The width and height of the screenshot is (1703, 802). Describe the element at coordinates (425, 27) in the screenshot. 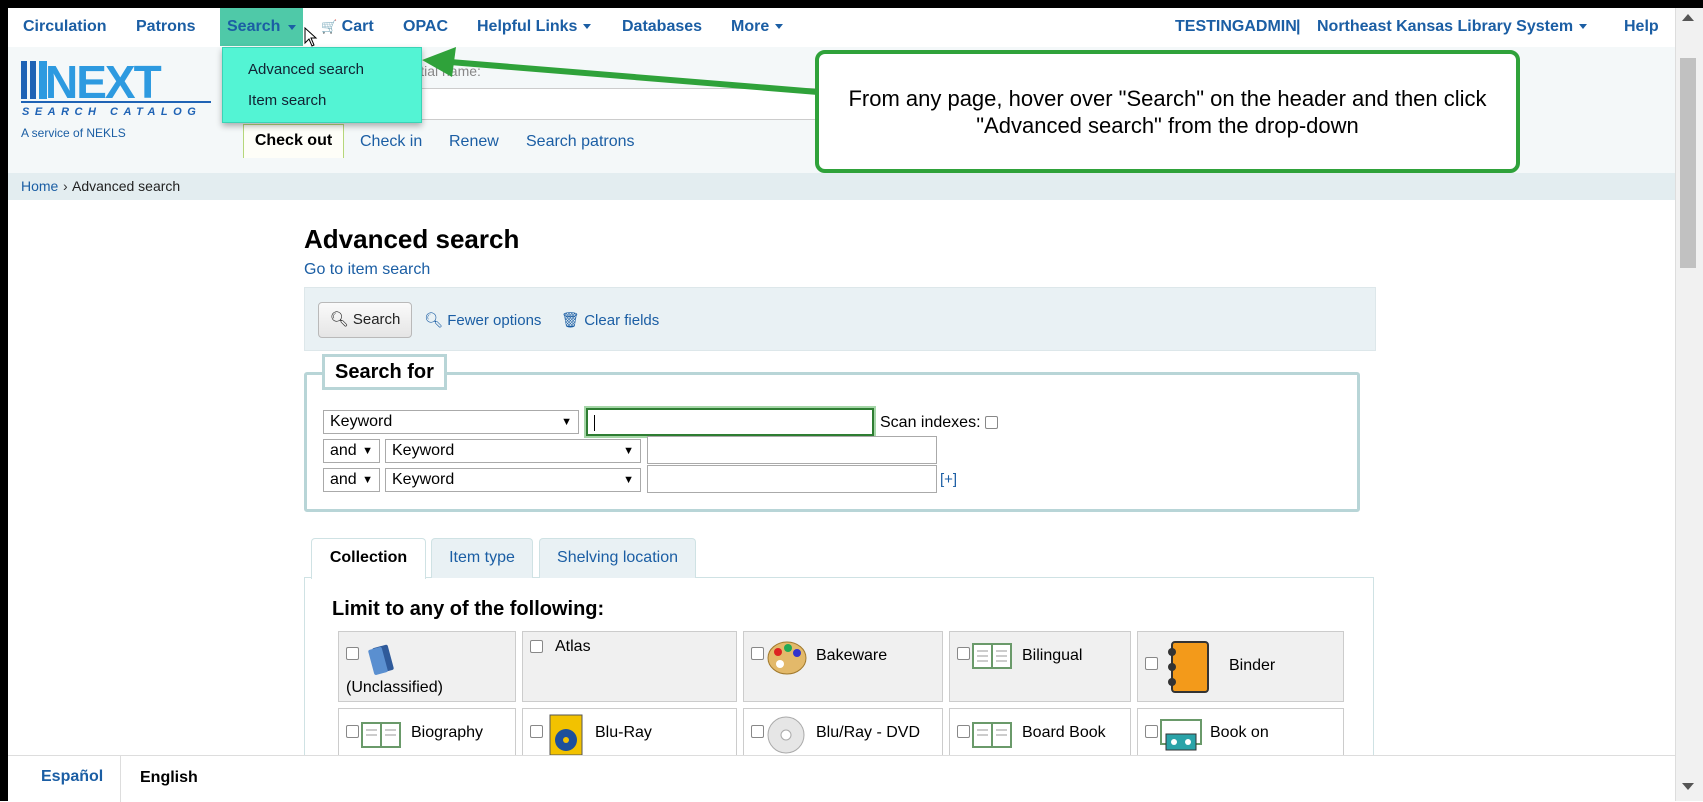

I see `nav-opac: OPAC` at that location.